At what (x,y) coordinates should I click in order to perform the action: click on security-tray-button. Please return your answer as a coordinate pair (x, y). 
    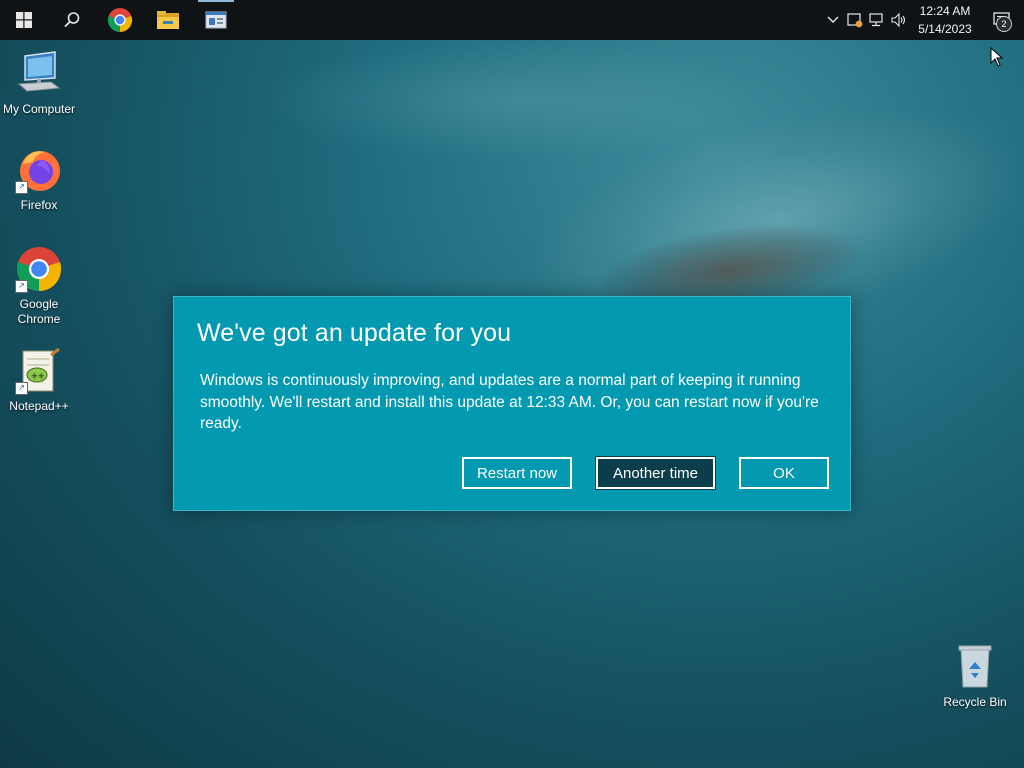
    Looking at the image, I should click on (855, 20).